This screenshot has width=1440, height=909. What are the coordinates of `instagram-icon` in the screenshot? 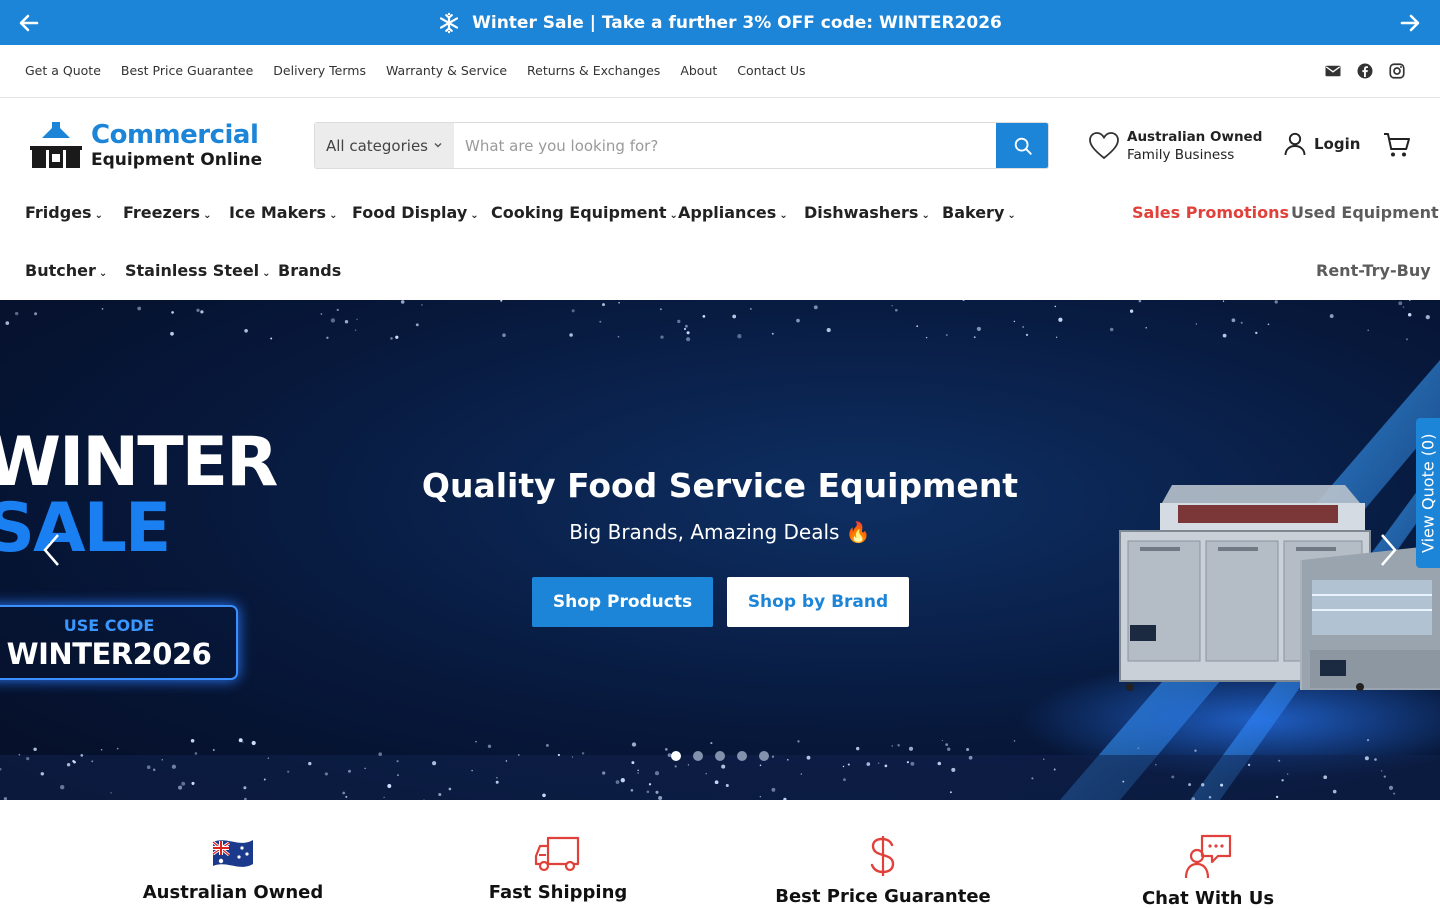 It's located at (1397, 71).